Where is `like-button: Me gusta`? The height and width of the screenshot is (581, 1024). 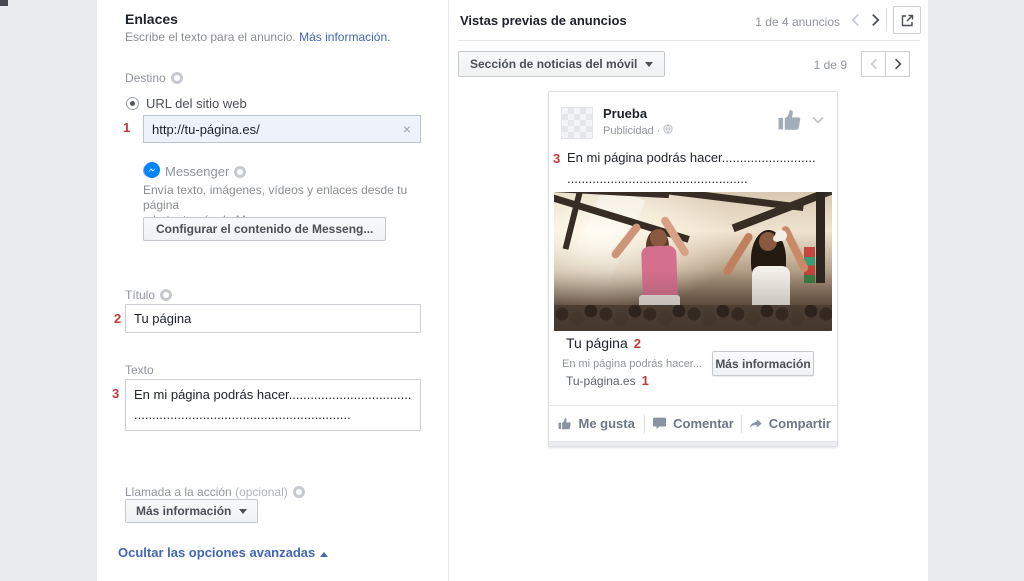 like-button: Me gusta is located at coordinates (596, 423).